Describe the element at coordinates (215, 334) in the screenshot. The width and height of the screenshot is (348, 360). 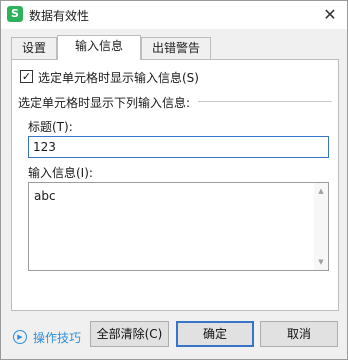
I see `ok-button: 确定` at that location.